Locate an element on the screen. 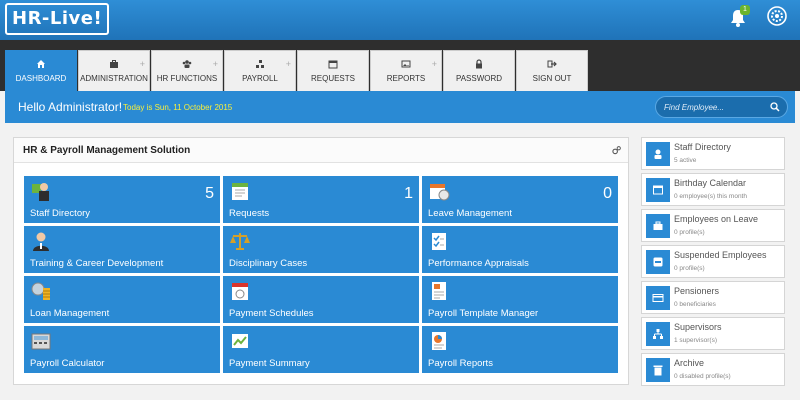 The height and width of the screenshot is (400, 800). trash-icon is located at coordinates (658, 370).